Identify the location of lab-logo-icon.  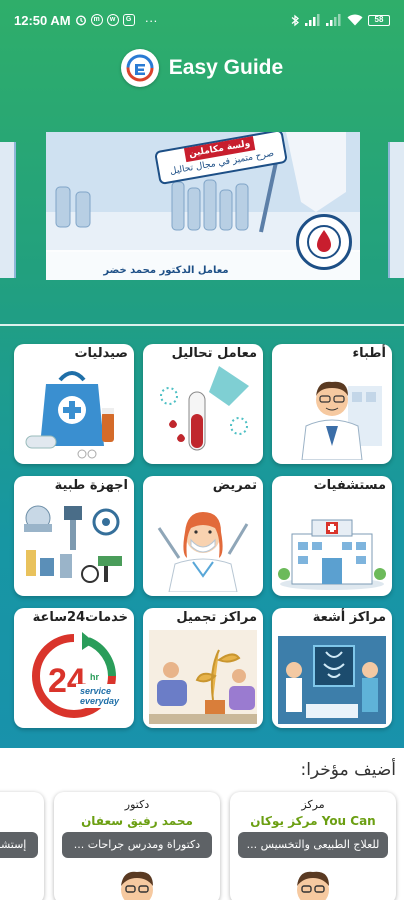
(324, 242).